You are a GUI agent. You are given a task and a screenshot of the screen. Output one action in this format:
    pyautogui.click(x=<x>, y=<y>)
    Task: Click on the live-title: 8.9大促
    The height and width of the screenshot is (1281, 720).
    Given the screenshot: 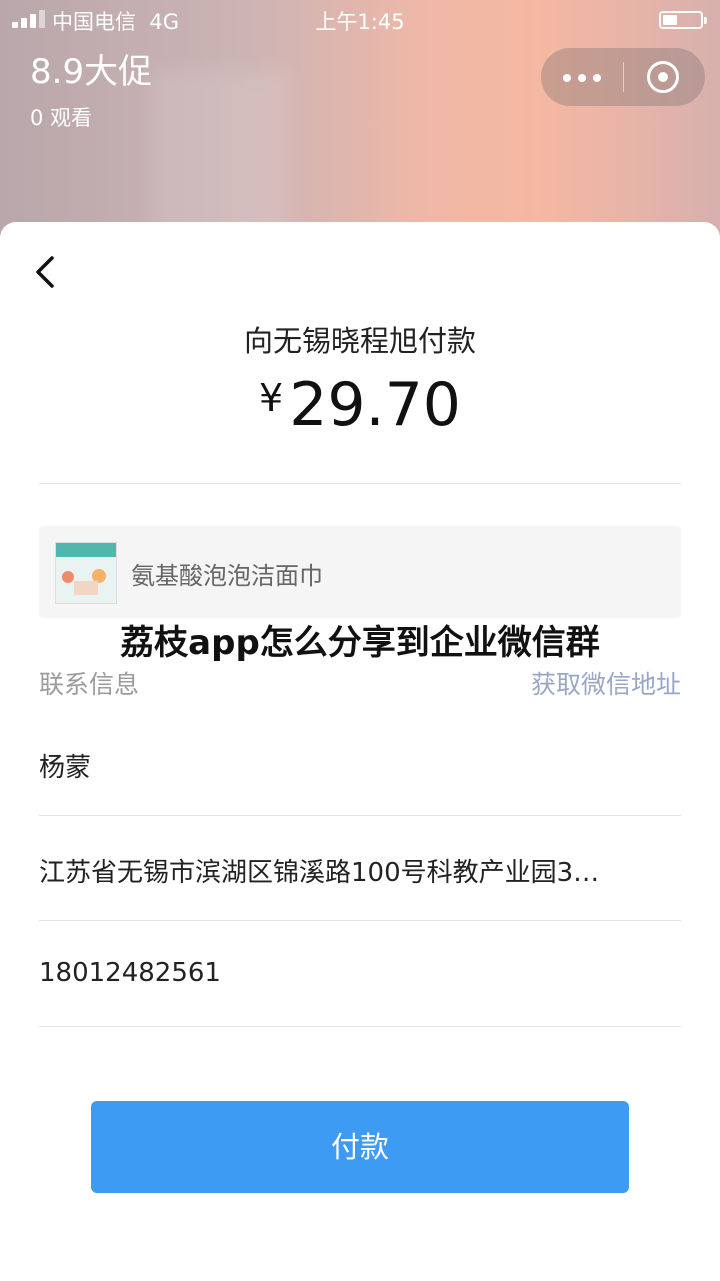 What is the action you would take?
    pyautogui.click(x=91, y=72)
    